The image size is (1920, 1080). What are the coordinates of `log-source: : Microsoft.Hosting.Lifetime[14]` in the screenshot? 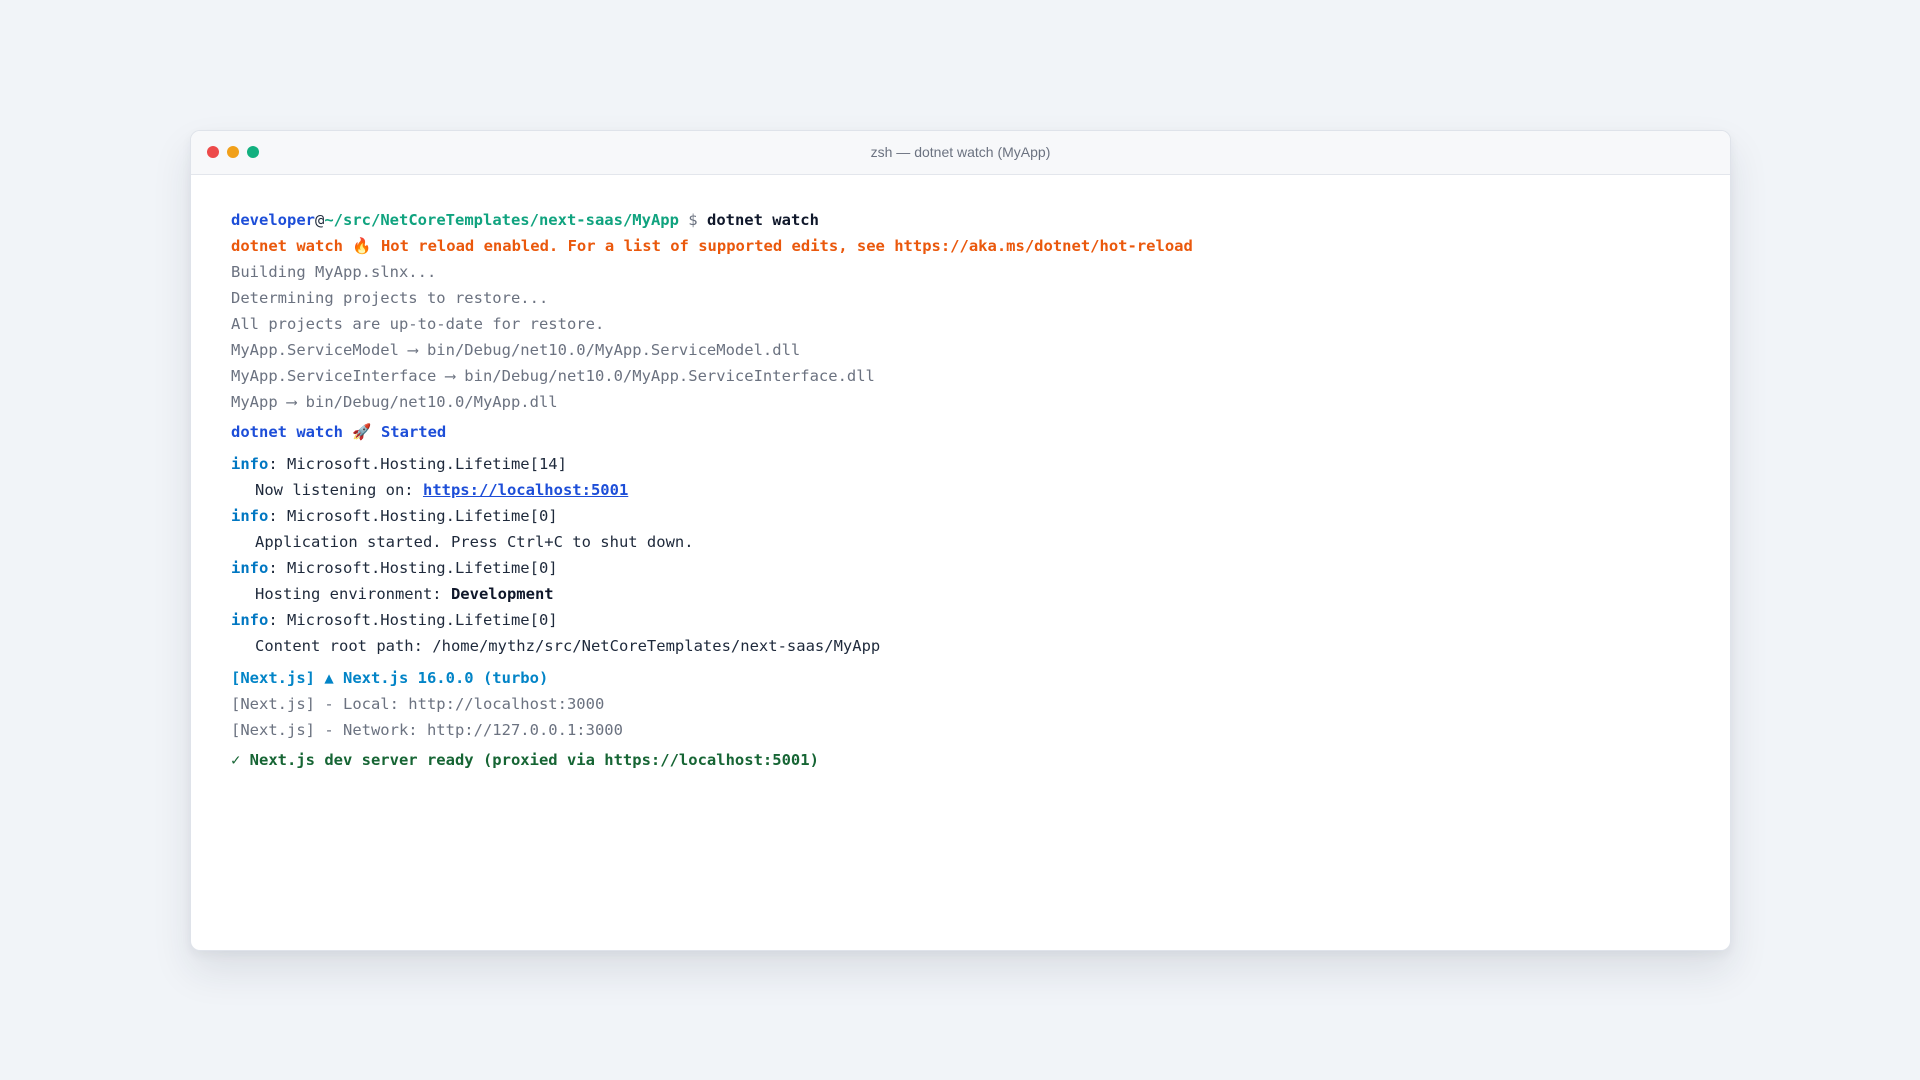 It's located at (417, 464).